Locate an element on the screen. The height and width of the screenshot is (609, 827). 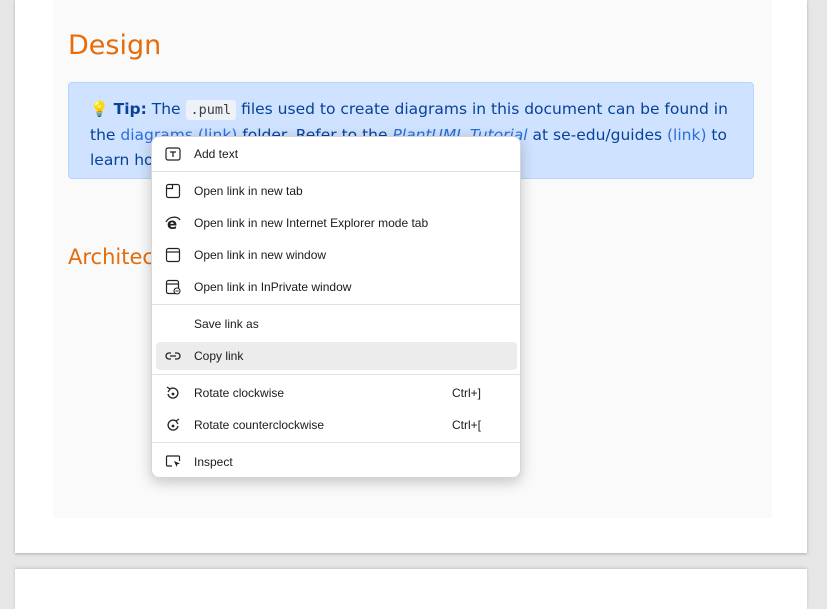
menu-item-inspect: Inspect is located at coordinates (336, 462).